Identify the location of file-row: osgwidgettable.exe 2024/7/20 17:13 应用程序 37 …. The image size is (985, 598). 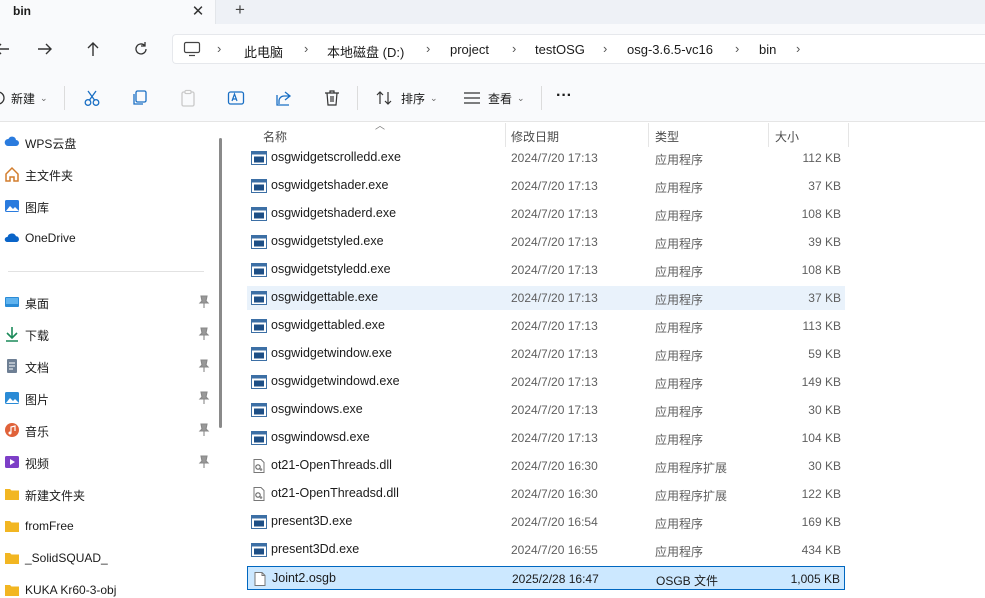
(546, 298).